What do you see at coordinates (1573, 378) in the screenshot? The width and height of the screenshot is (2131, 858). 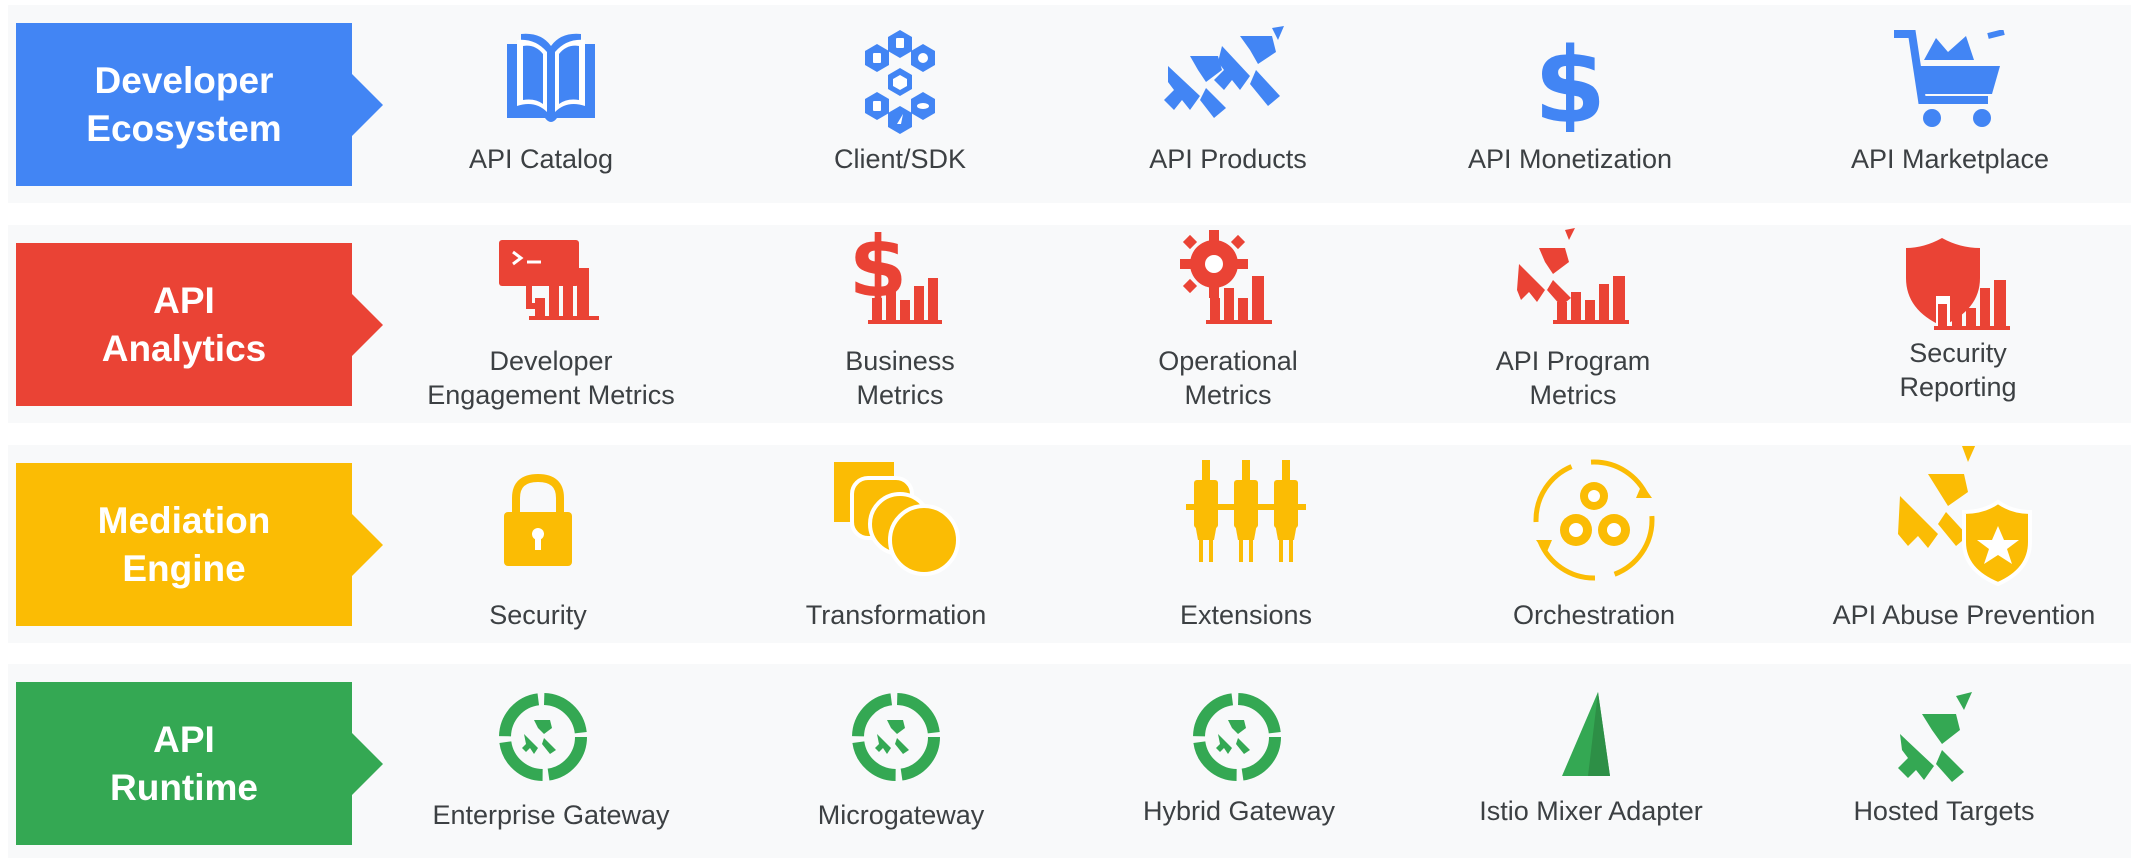 I see `caption: API Program Metrics` at bounding box center [1573, 378].